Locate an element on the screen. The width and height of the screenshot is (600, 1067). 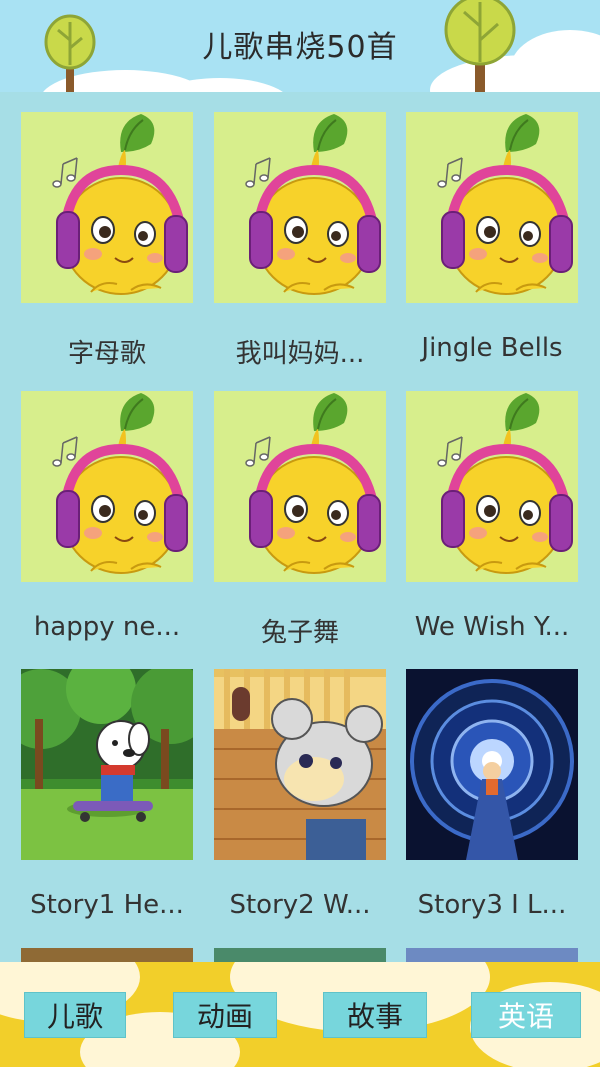
song-tile: 字母歌 is located at coordinates (107, 241).